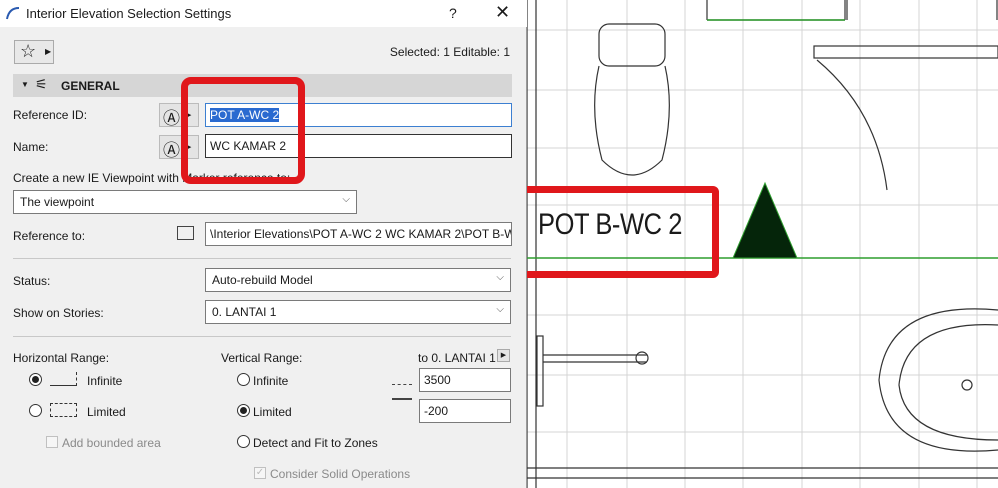  What do you see at coordinates (358, 312) in the screenshot?
I see `stories-select: 0. LANTAI 1 ⌵` at bounding box center [358, 312].